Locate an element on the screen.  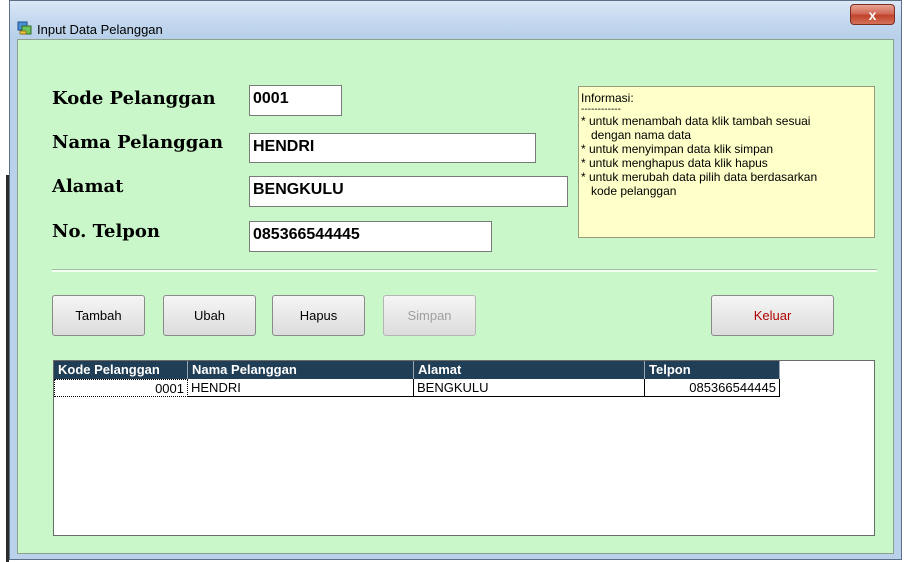
no-telpon-input: 085366544445 is located at coordinates (370, 236).